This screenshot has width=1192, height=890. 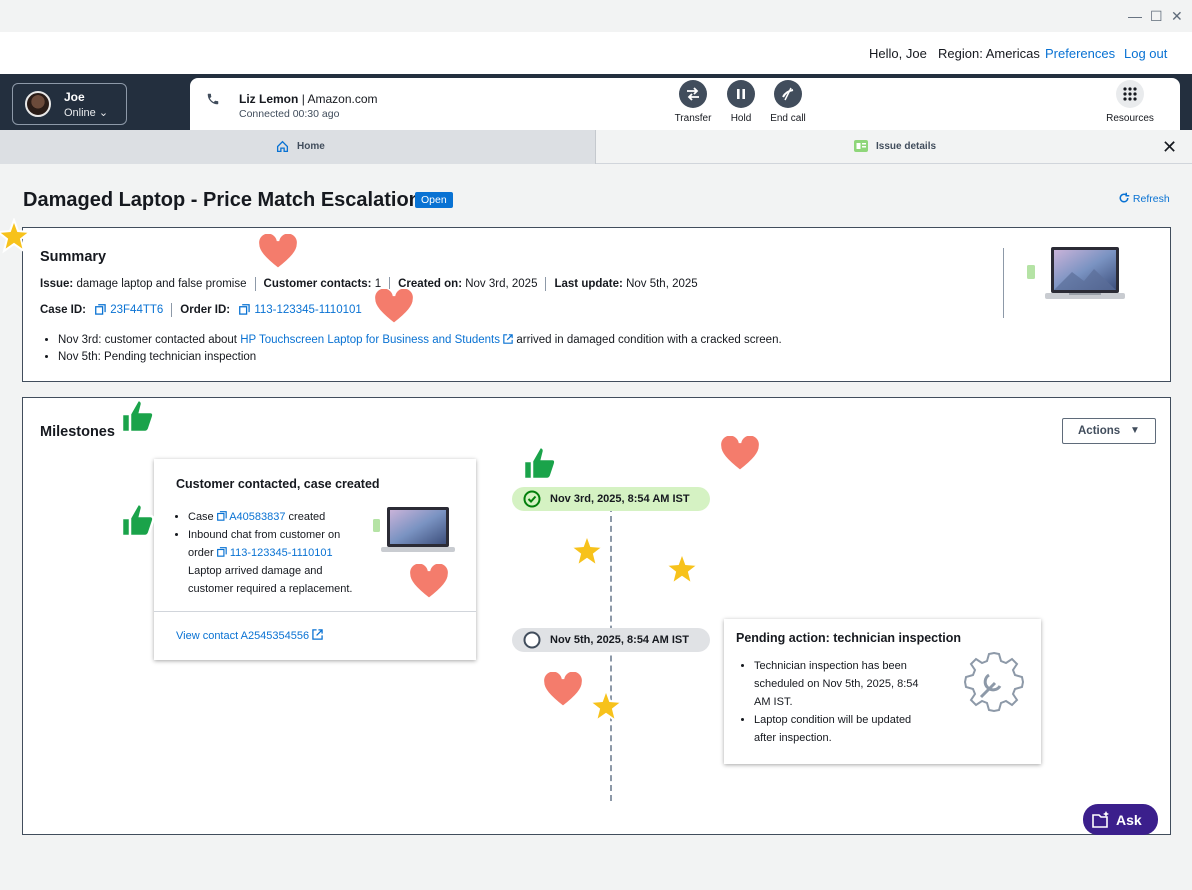 What do you see at coordinates (73, 257) in the screenshot?
I see `summary-heading: Summary` at bounding box center [73, 257].